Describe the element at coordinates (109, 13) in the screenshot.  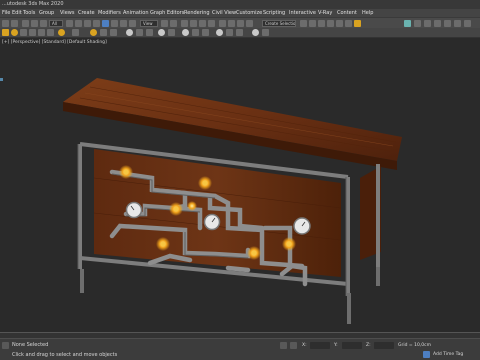
I see `menu-modifiers: Modifiers` at that location.